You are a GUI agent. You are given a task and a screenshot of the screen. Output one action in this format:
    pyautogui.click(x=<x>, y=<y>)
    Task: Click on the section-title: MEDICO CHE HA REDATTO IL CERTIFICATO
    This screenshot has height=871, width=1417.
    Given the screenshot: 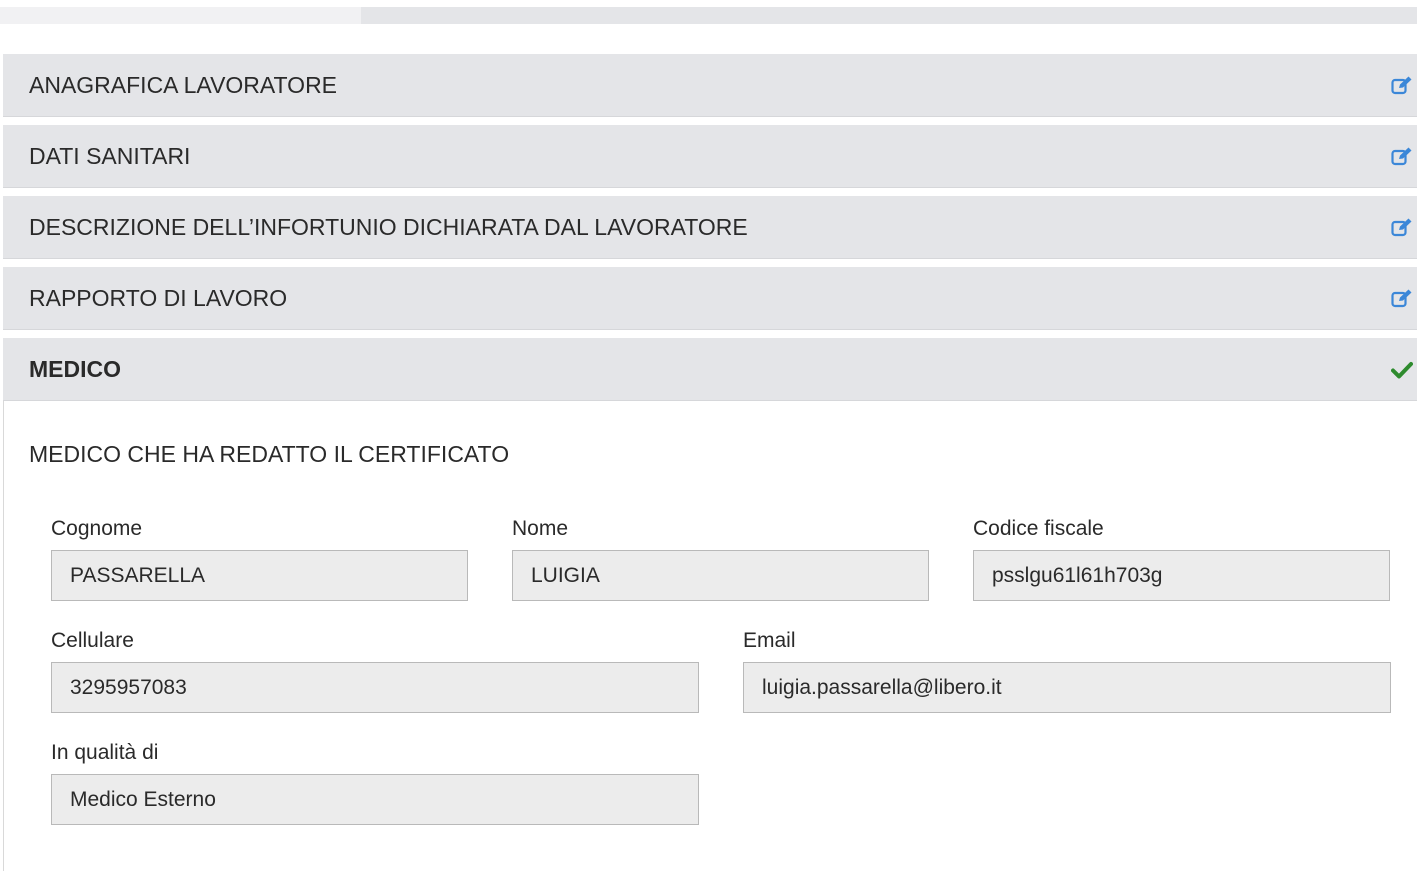 What is the action you would take?
    pyautogui.click(x=269, y=454)
    